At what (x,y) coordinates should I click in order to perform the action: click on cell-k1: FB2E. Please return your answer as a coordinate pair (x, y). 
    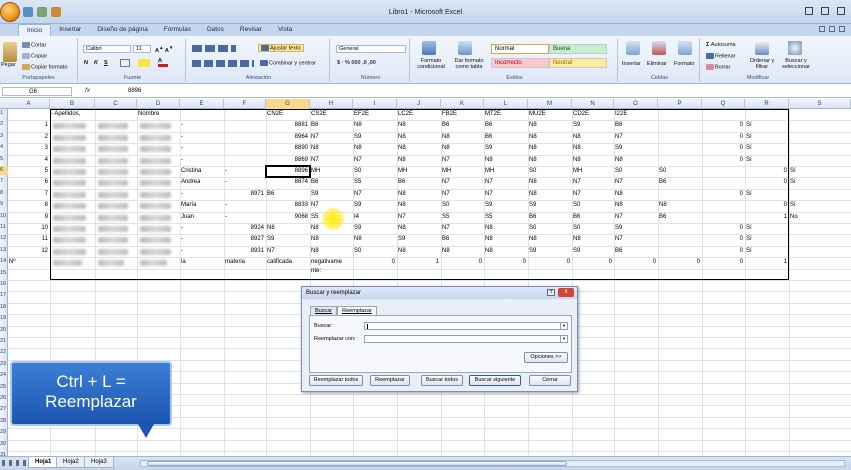
    Looking at the image, I should click on (462, 114).